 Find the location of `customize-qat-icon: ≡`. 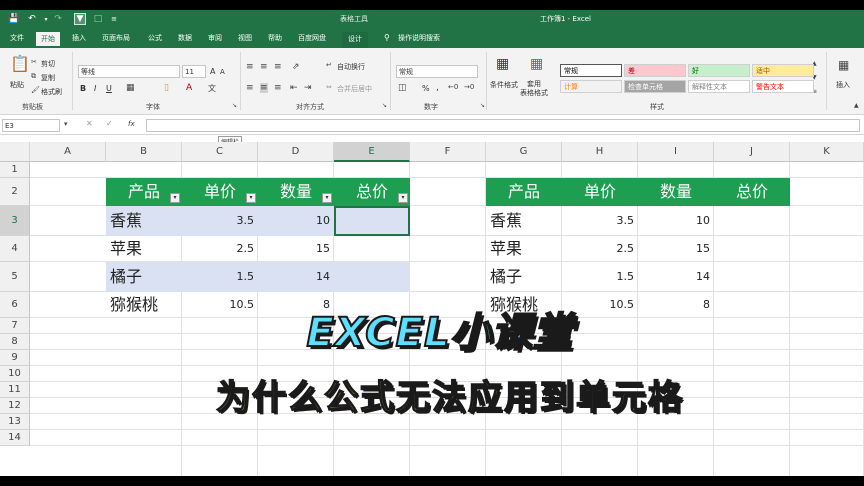

customize-qat-icon: ≡ is located at coordinates (114, 19).